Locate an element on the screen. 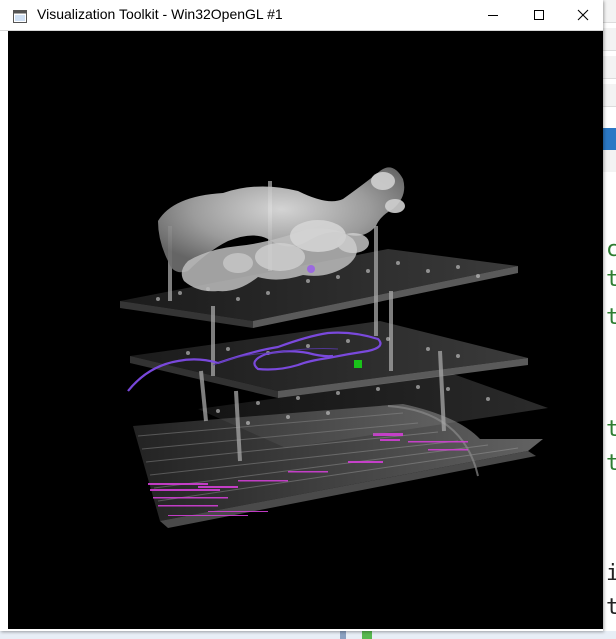 This screenshot has height=639, width=616. green-marker is located at coordinates (358, 364).